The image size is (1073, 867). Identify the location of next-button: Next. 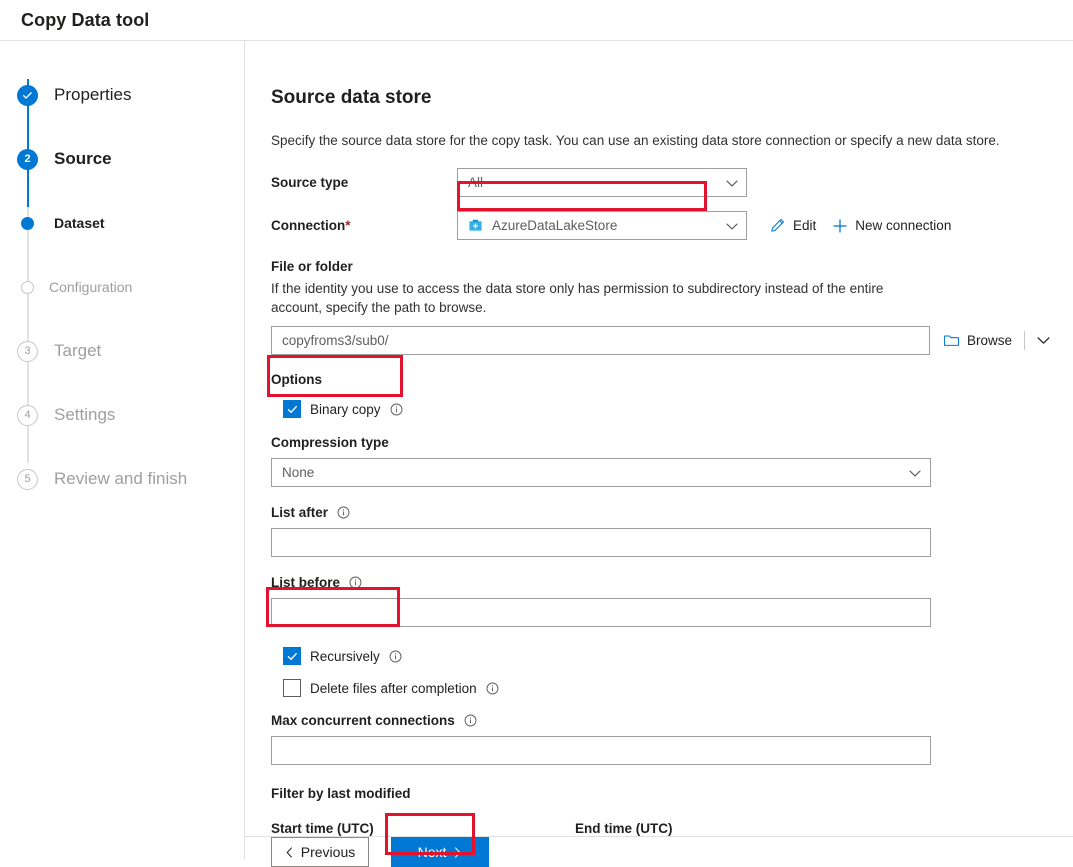
(440, 852).